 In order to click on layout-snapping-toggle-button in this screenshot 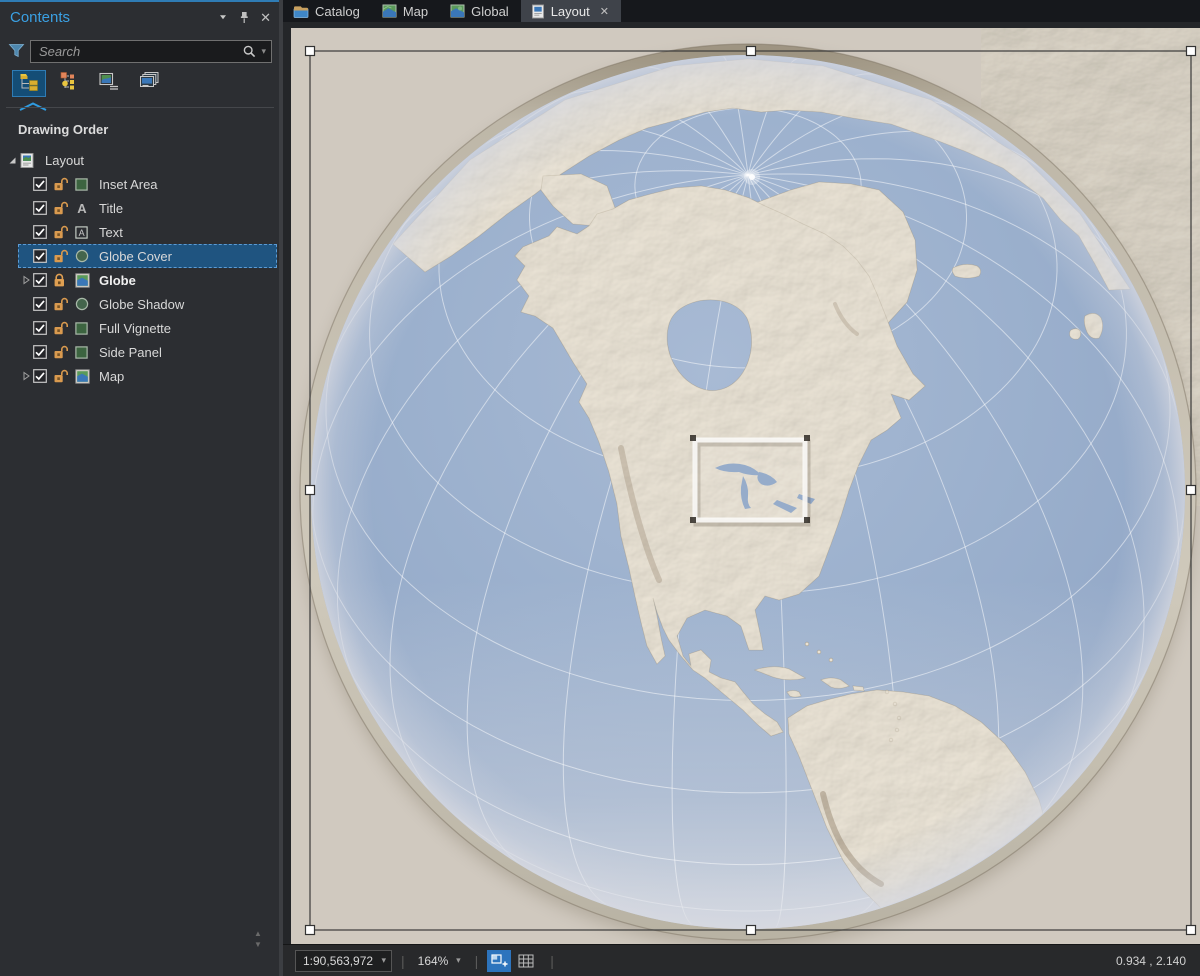, I will do `click(499, 960)`.